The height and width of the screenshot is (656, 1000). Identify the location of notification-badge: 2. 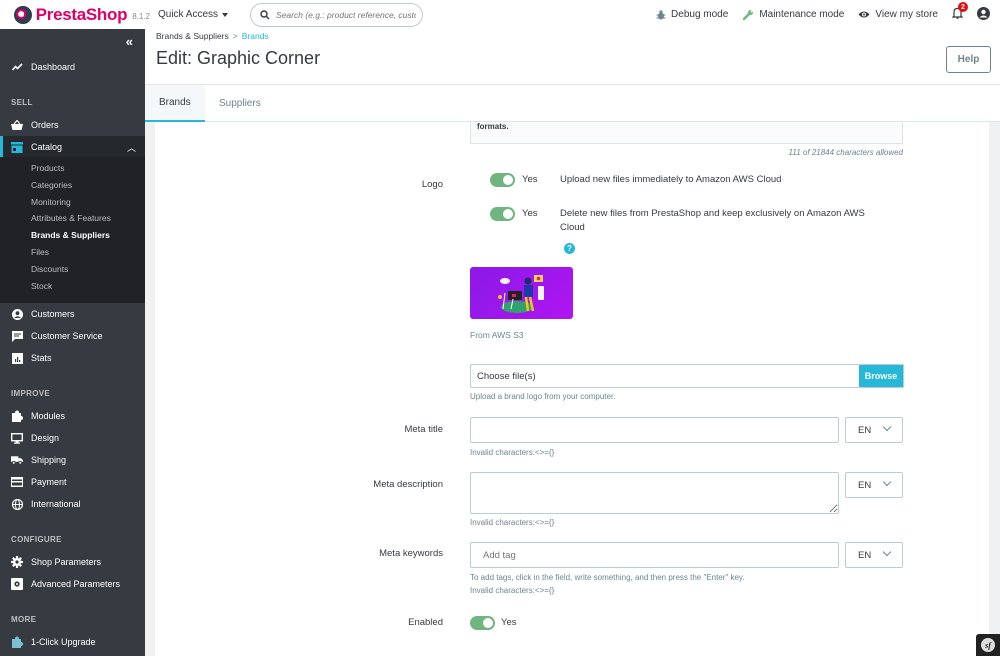
(963, 7).